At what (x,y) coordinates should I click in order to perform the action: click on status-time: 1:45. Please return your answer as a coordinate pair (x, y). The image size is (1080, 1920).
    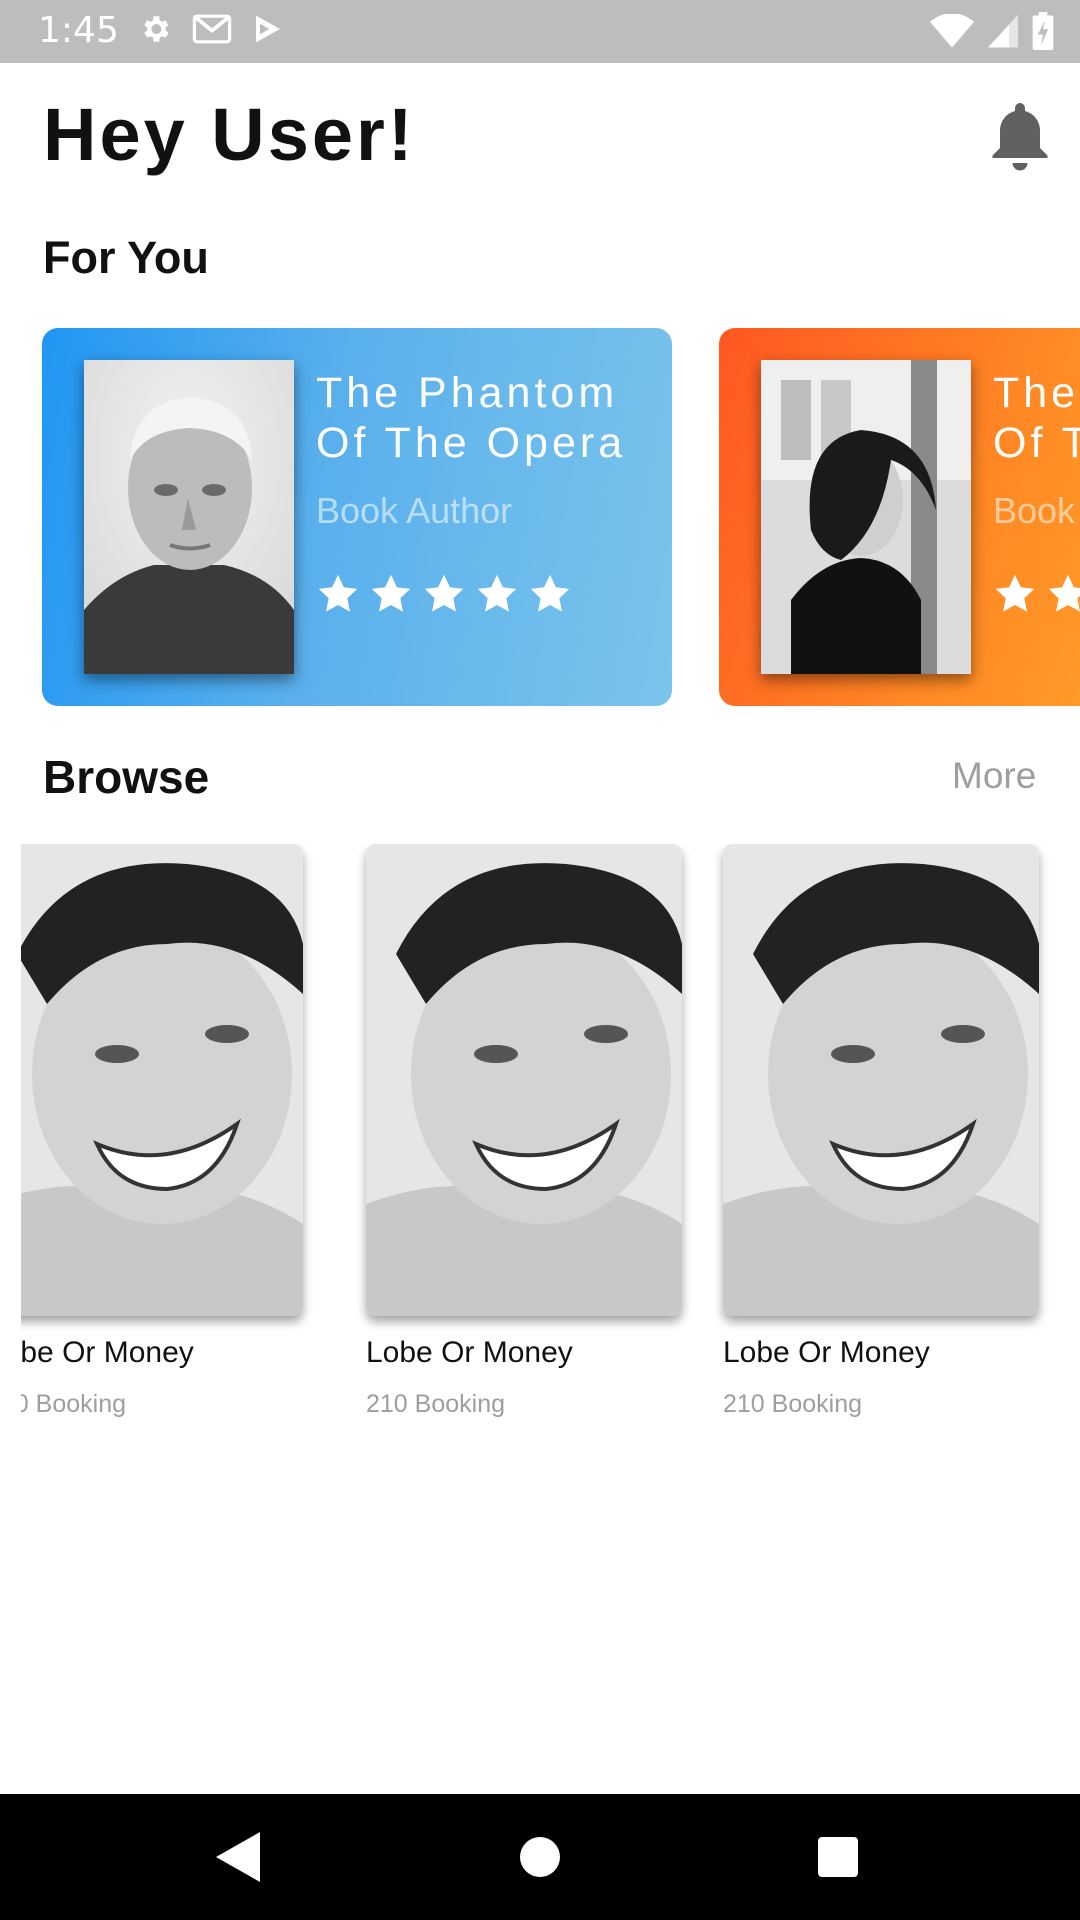
    Looking at the image, I should click on (78, 30).